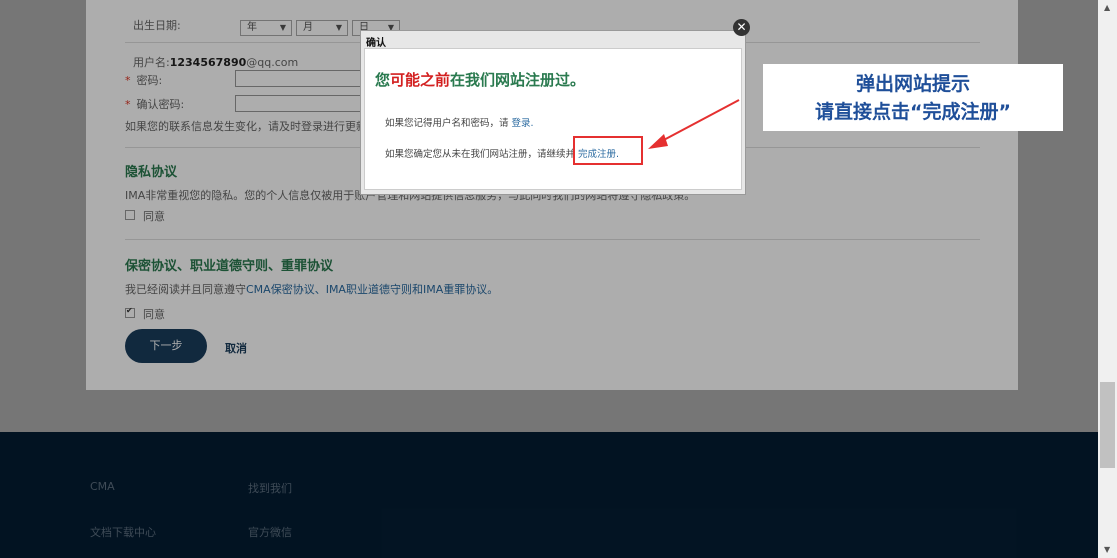 This screenshot has height=558, width=1117. Describe the element at coordinates (913, 112) in the screenshot. I see `callout-line-2: 请直接点击“完成注册”` at that location.